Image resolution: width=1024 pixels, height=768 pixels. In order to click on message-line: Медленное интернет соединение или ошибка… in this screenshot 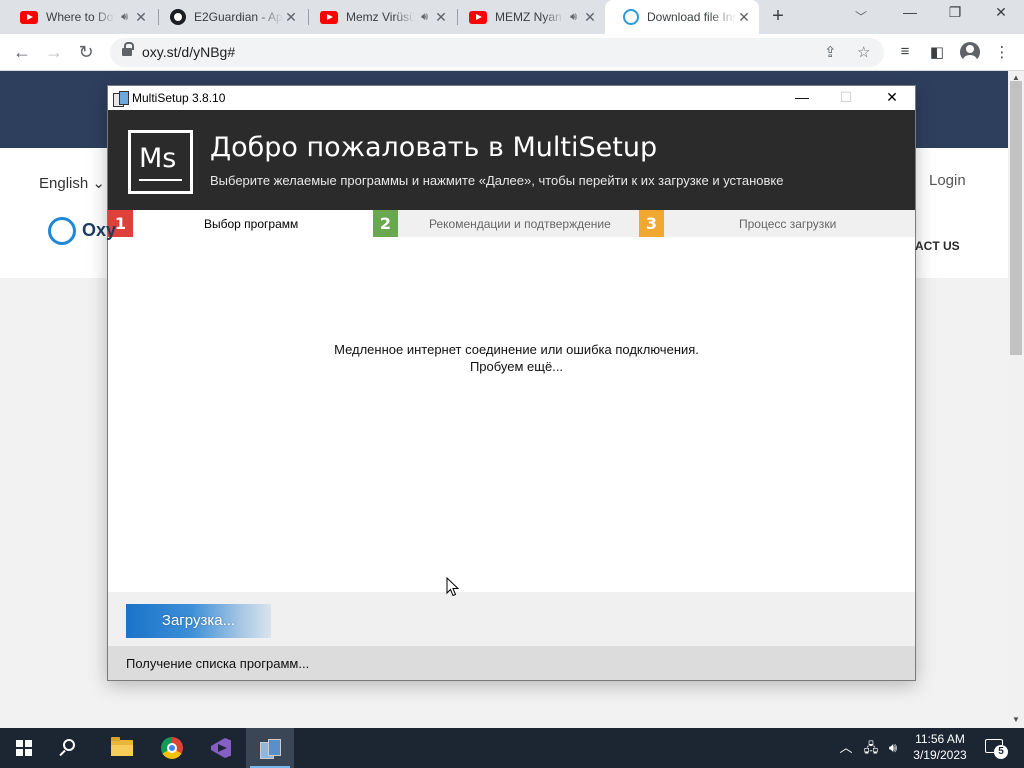, I will do `click(516, 349)`.